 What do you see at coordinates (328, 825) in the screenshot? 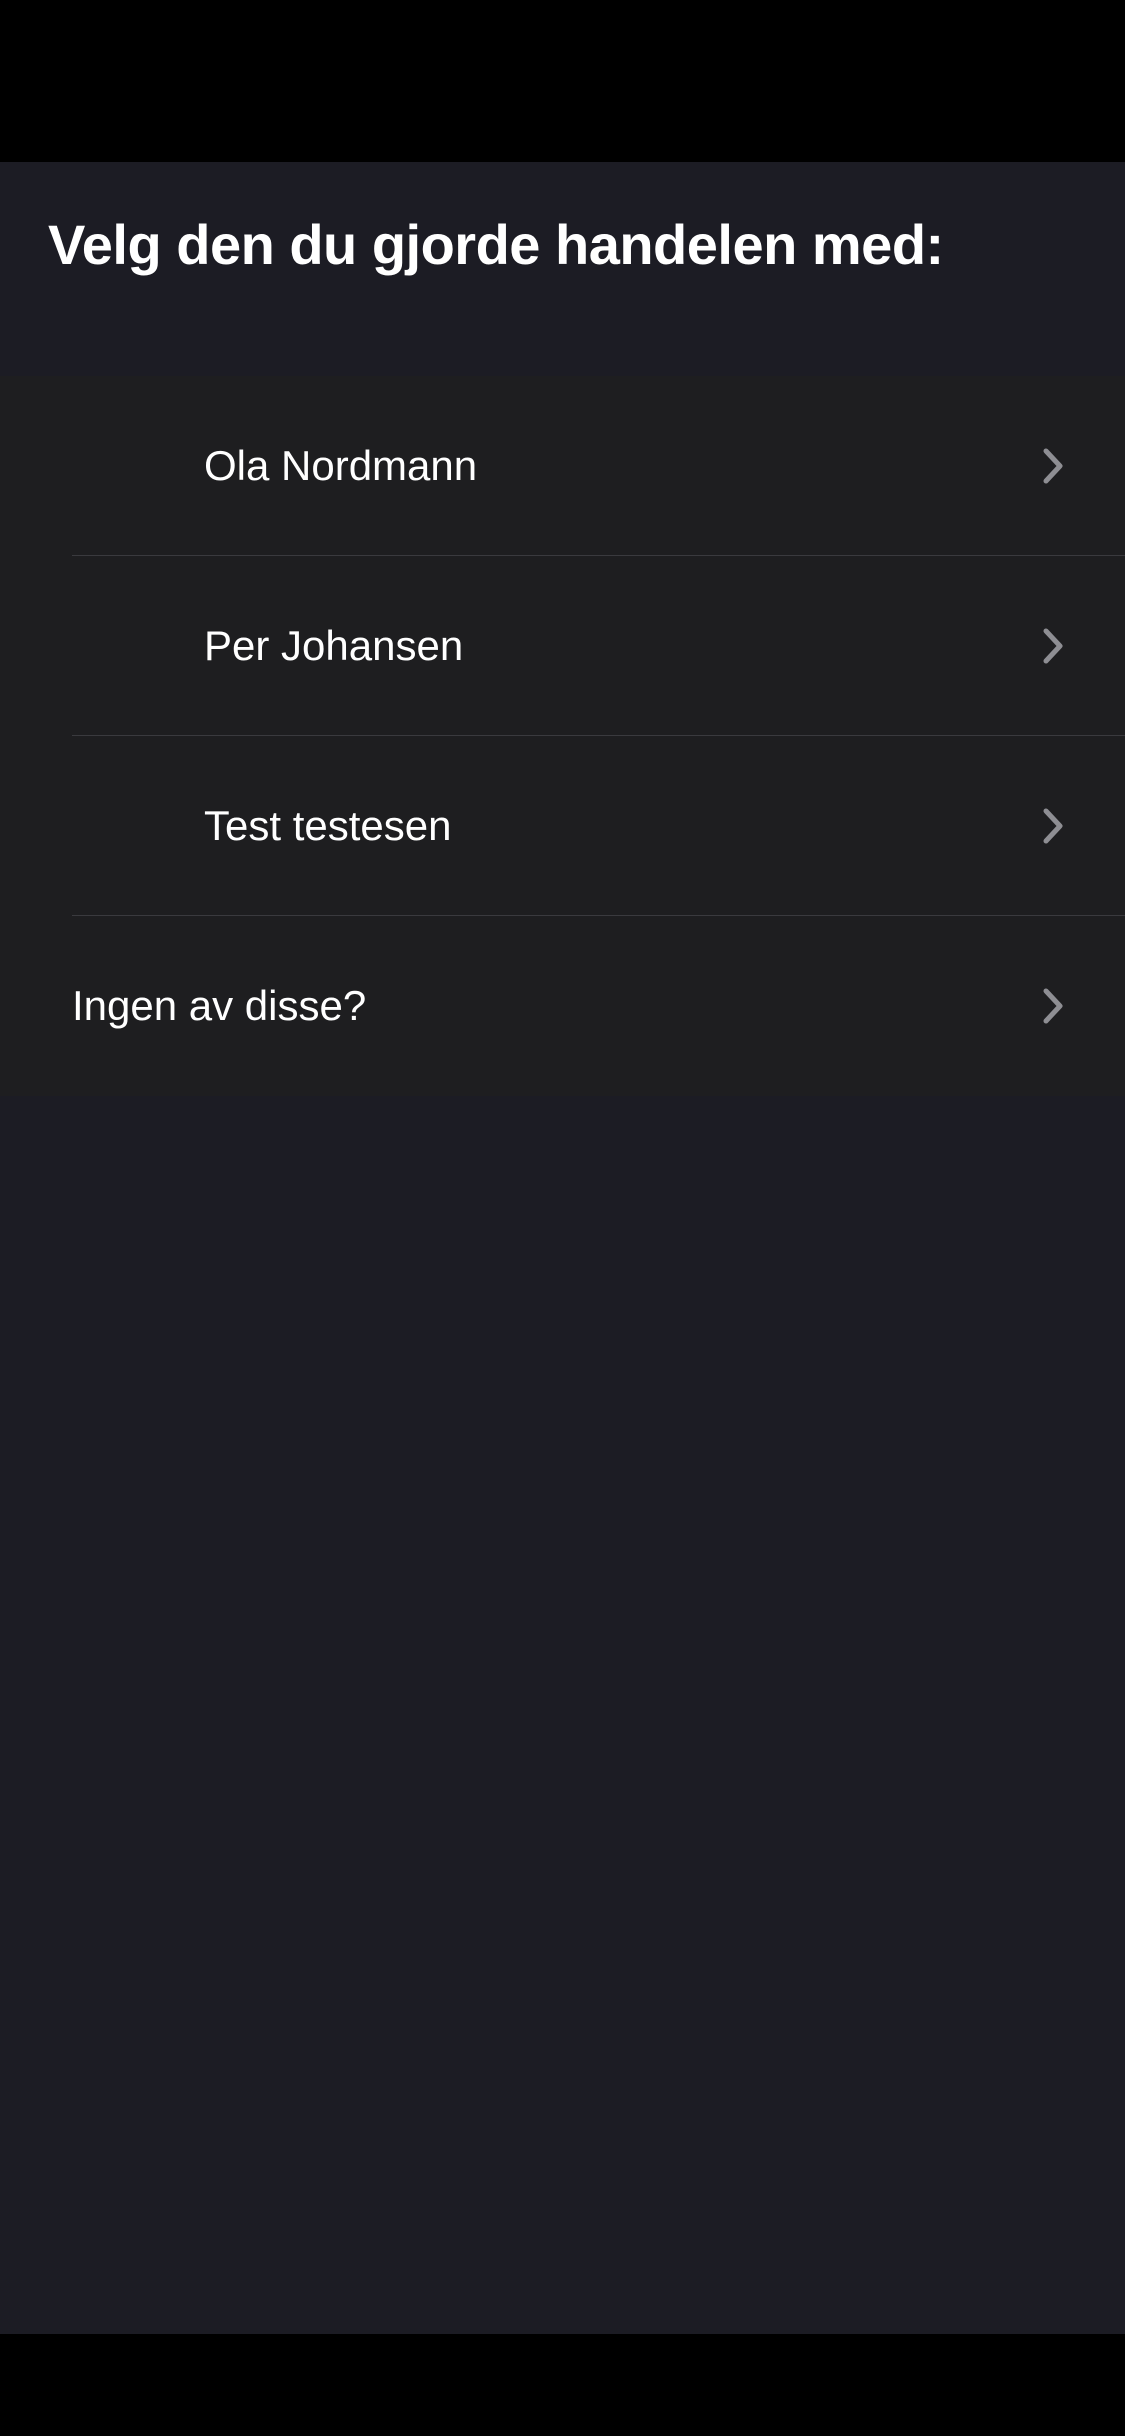
I see `list-item-label: Test testesen` at bounding box center [328, 825].